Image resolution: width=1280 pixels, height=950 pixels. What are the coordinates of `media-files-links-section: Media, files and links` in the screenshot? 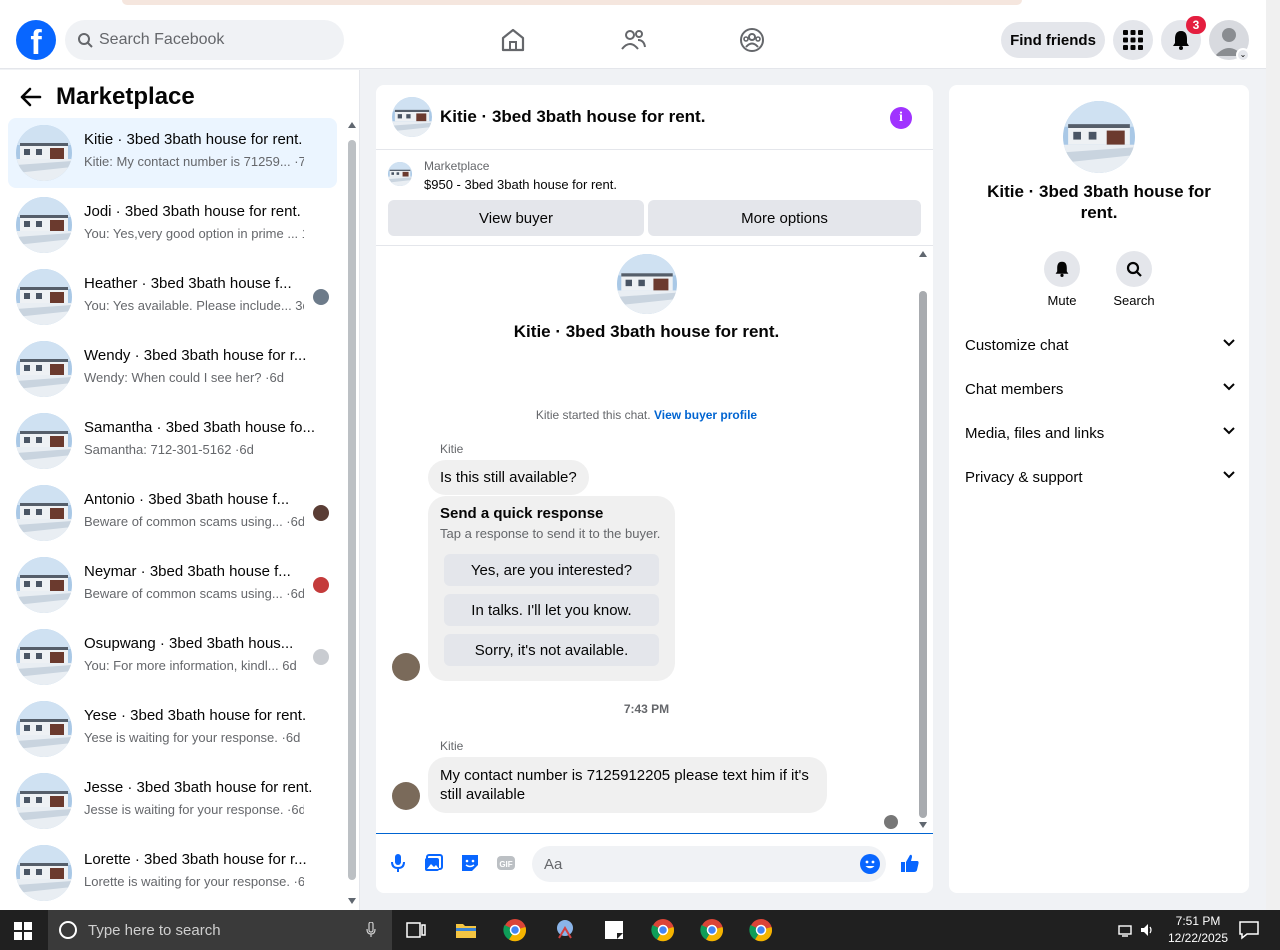 It's located at (1100, 435).